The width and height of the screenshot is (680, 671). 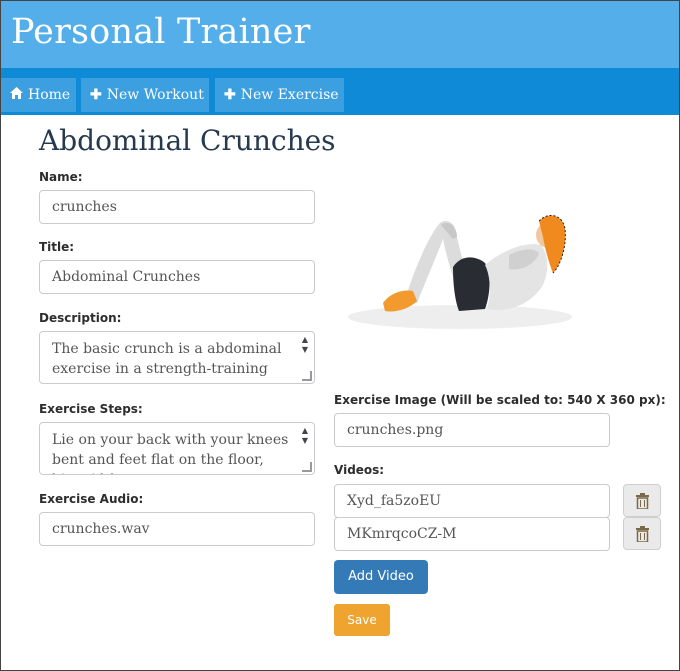 What do you see at coordinates (289, 95) in the screenshot?
I see `nav-new-exercise-label: New Exercise` at bounding box center [289, 95].